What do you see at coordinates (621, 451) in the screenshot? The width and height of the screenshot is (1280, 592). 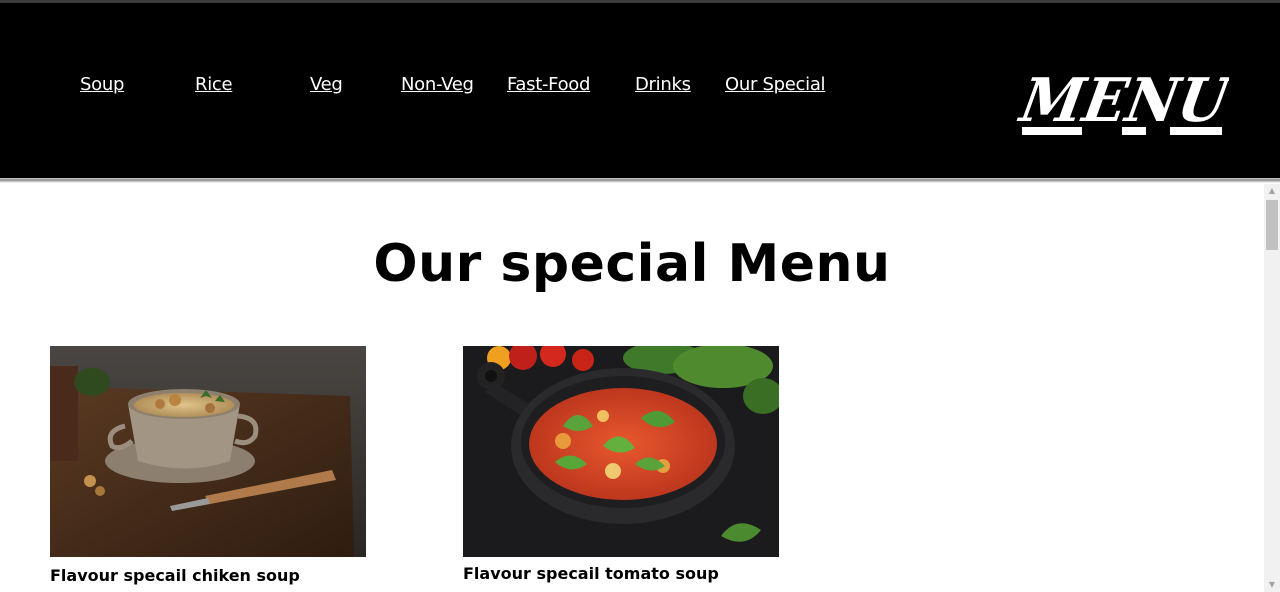 I see `tomato-soup-photo` at bounding box center [621, 451].